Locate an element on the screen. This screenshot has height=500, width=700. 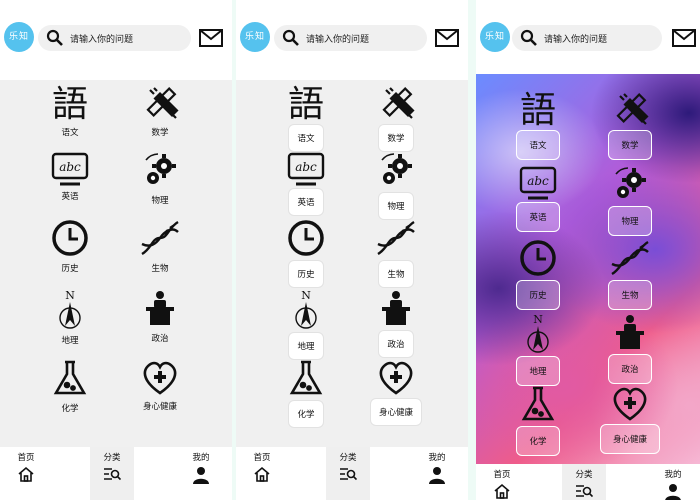
subject-label: 英语 is located at coordinates (70, 197).